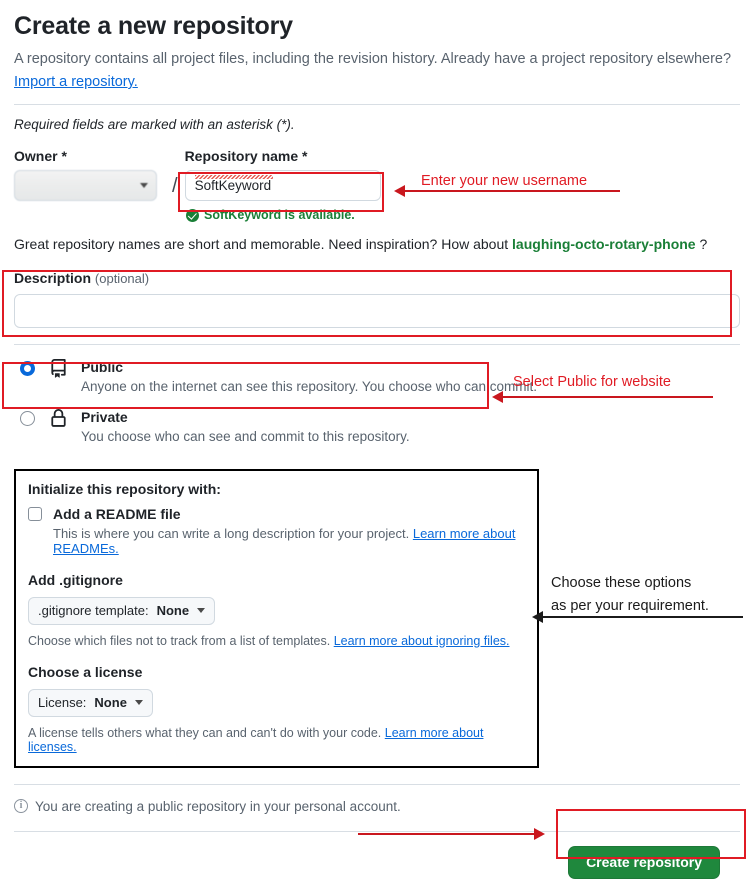 The image size is (754, 879). I want to click on annotation-public-arrowhead, so click(497, 397).